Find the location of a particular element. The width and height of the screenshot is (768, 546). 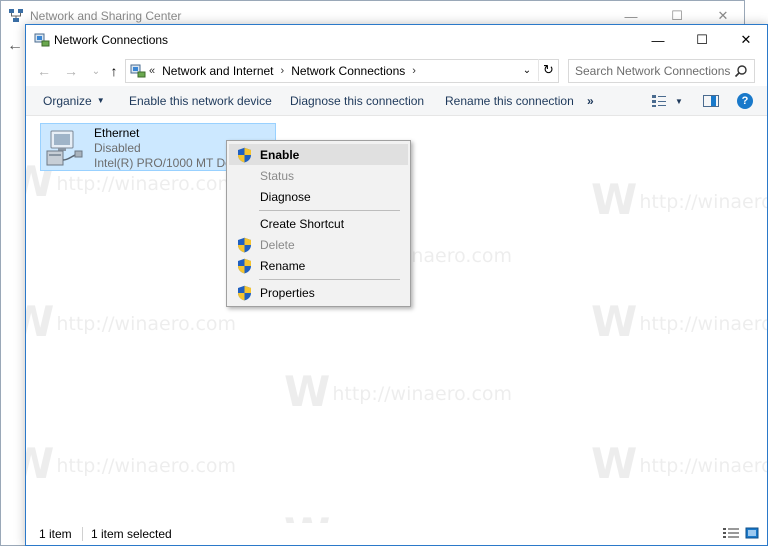

item-count: 1 item is located at coordinates (55, 534).